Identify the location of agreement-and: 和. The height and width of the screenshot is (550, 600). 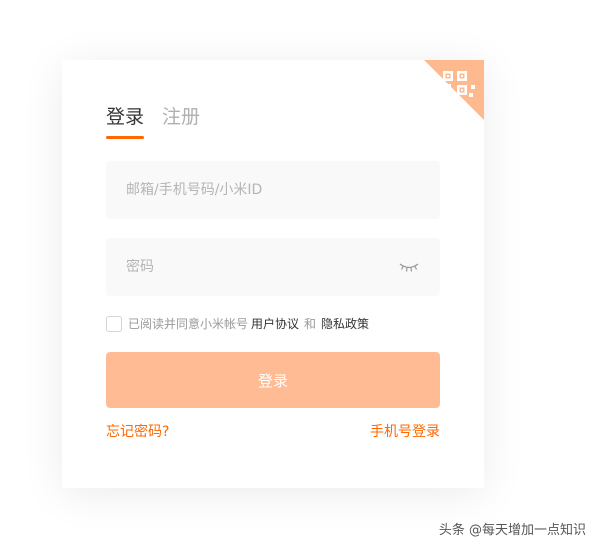
(310, 324).